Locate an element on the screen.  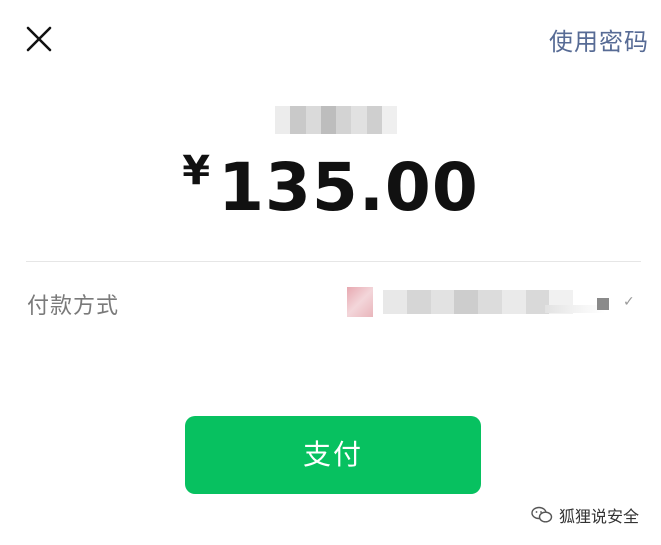
chevron-right-icon is located at coordinates (603, 304).